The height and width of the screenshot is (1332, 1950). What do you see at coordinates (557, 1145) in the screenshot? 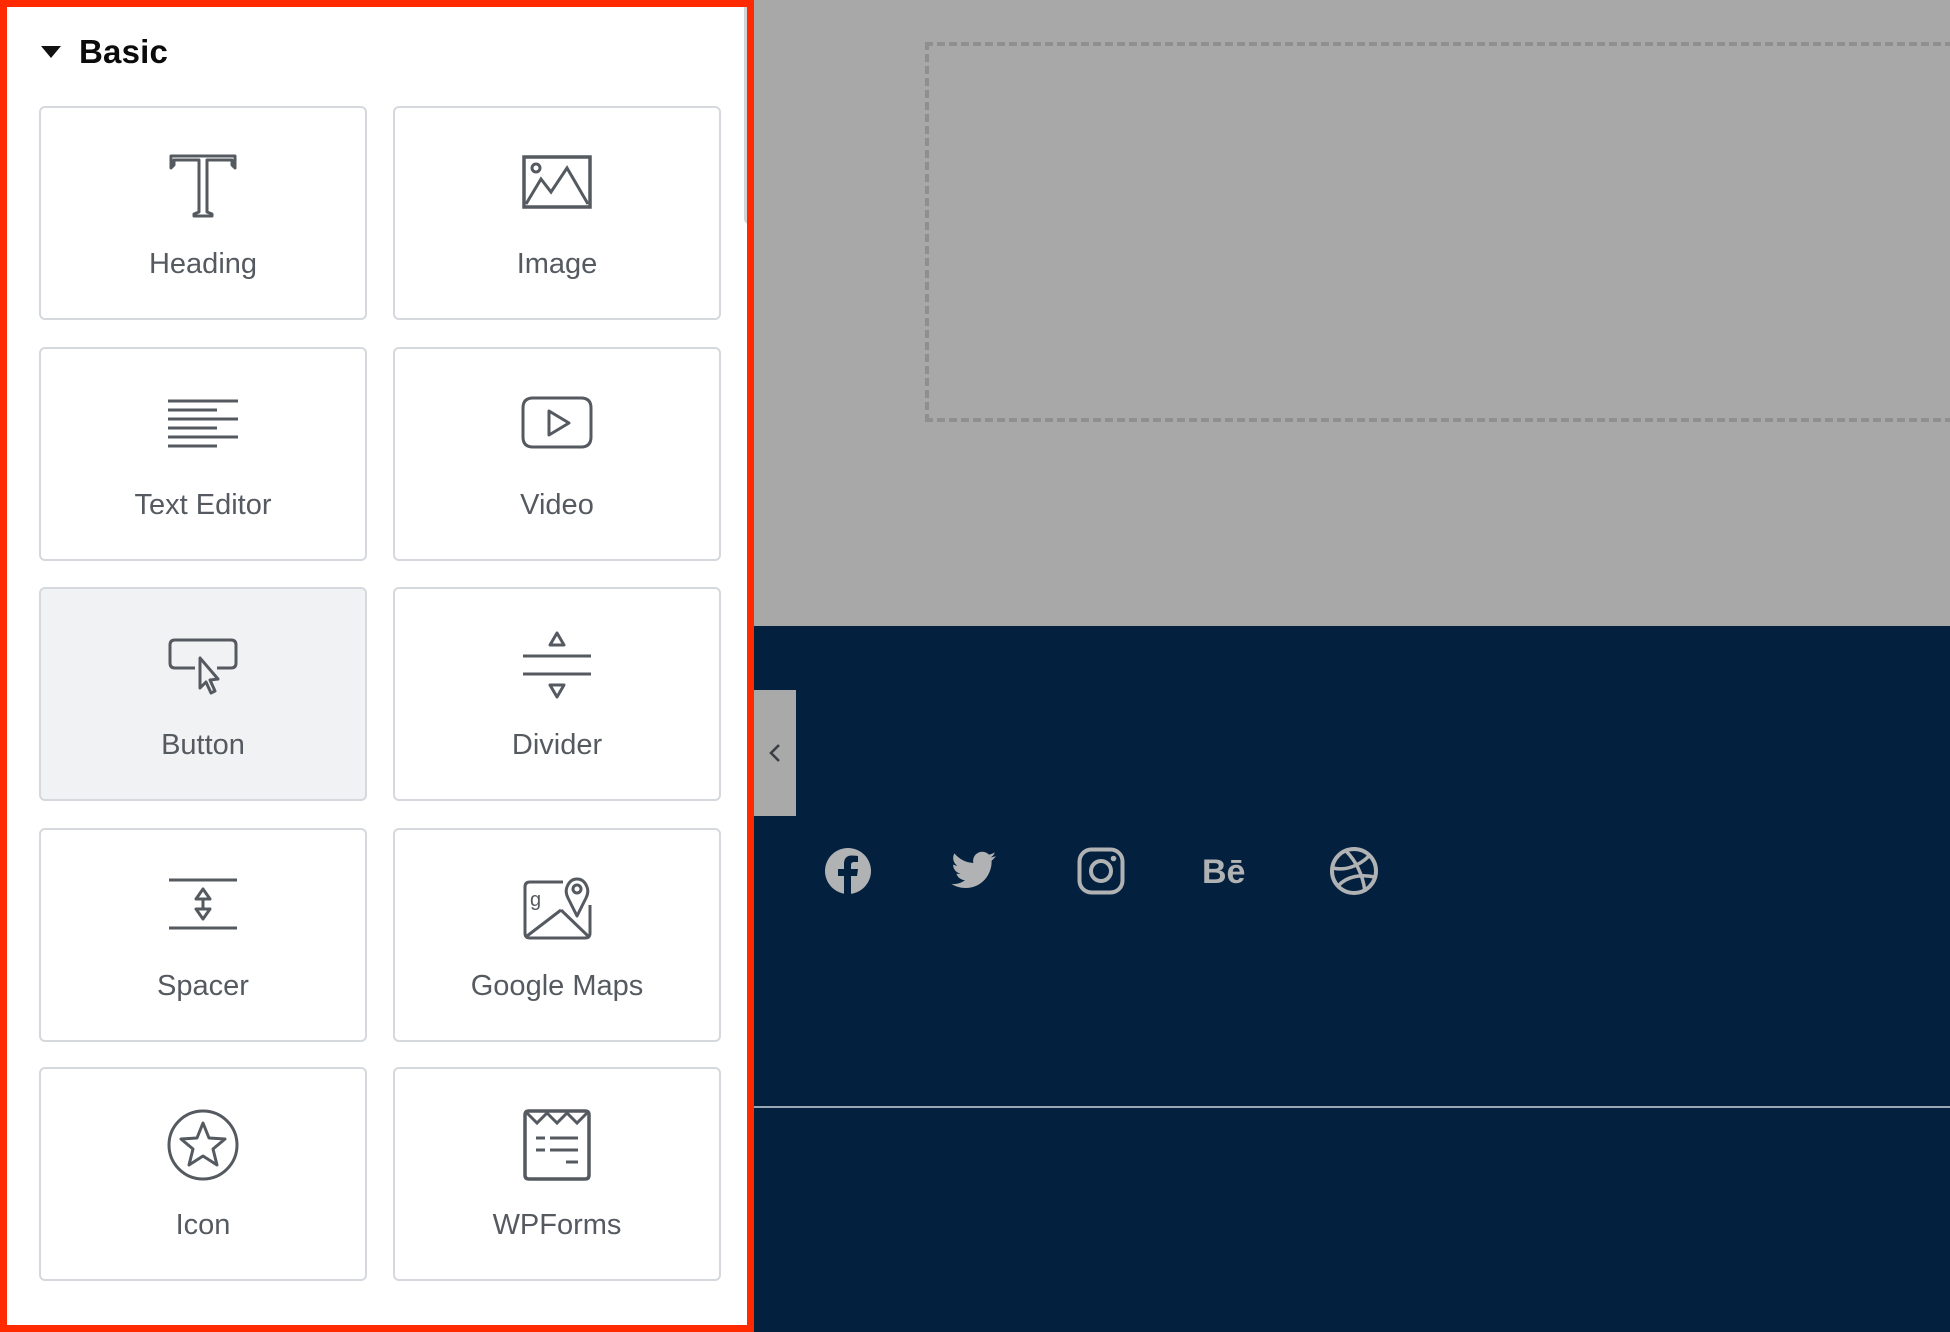
I see `wpforms-icon` at bounding box center [557, 1145].